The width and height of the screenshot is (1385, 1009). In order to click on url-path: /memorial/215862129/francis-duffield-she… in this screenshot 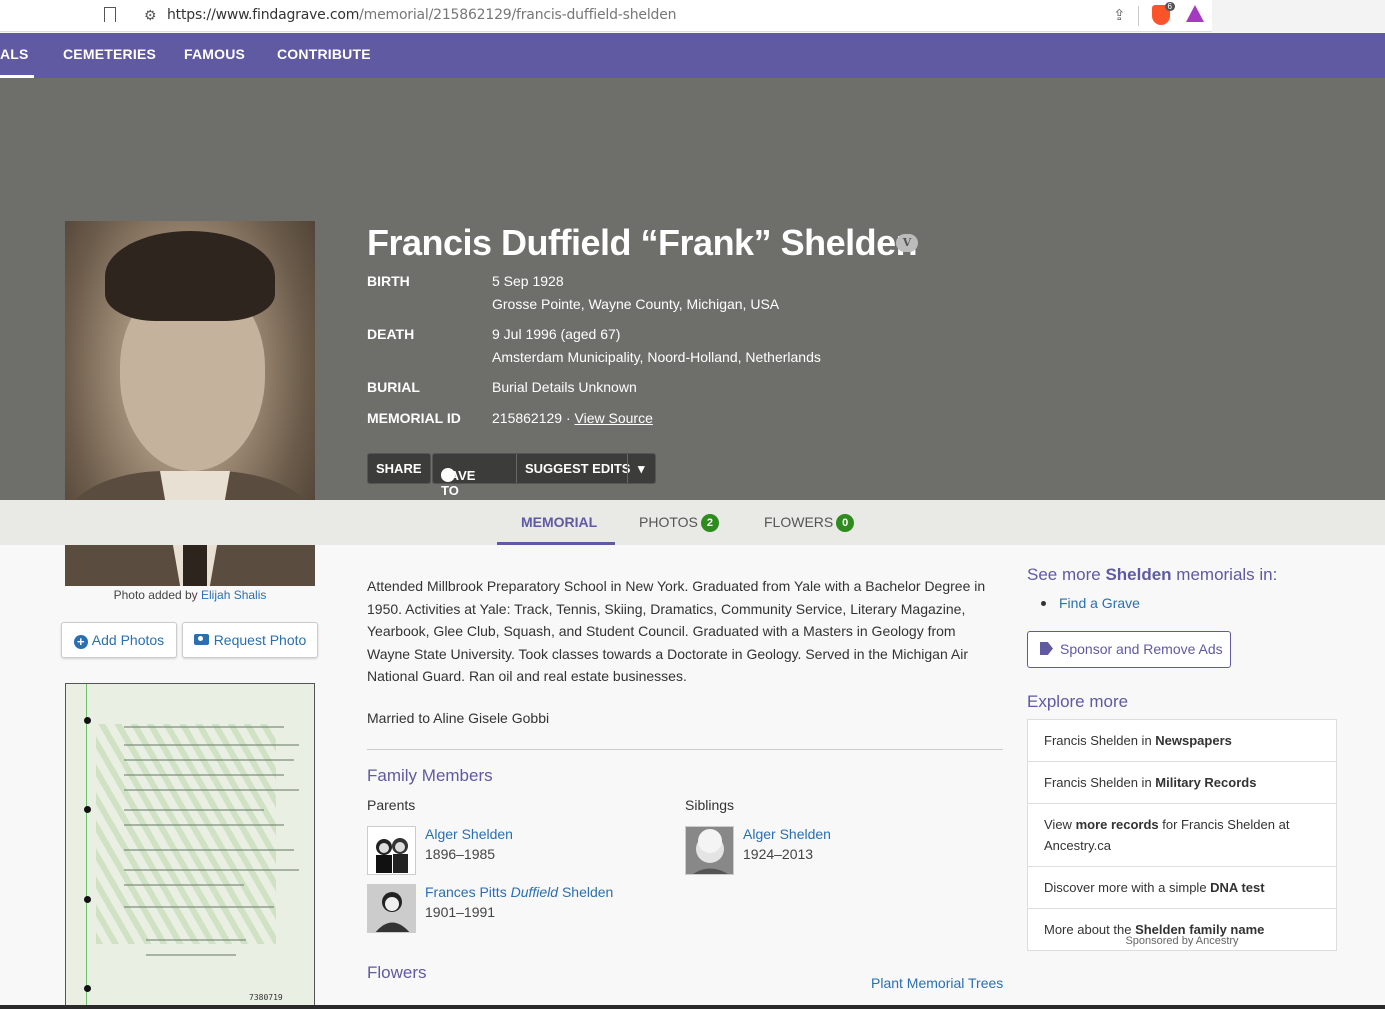, I will do `click(518, 15)`.